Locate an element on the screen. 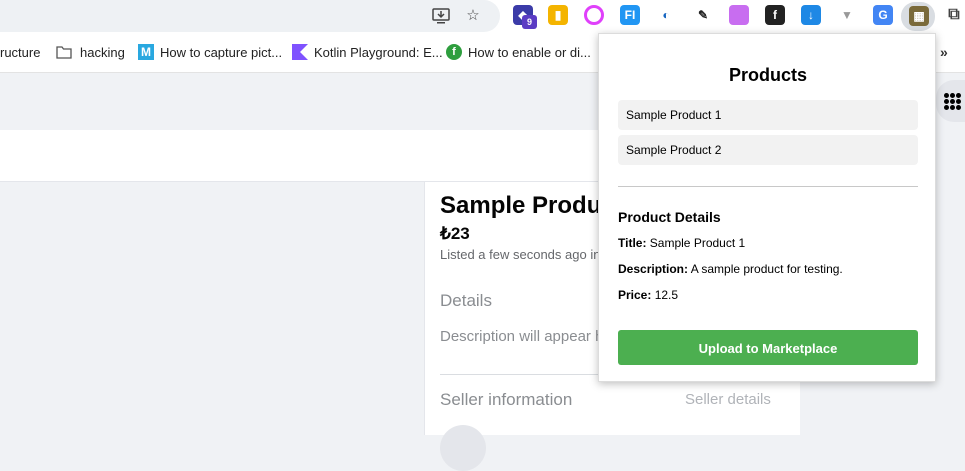 This screenshot has height=471, width=965. drop-icon: ◐ is located at coordinates (666, 15).